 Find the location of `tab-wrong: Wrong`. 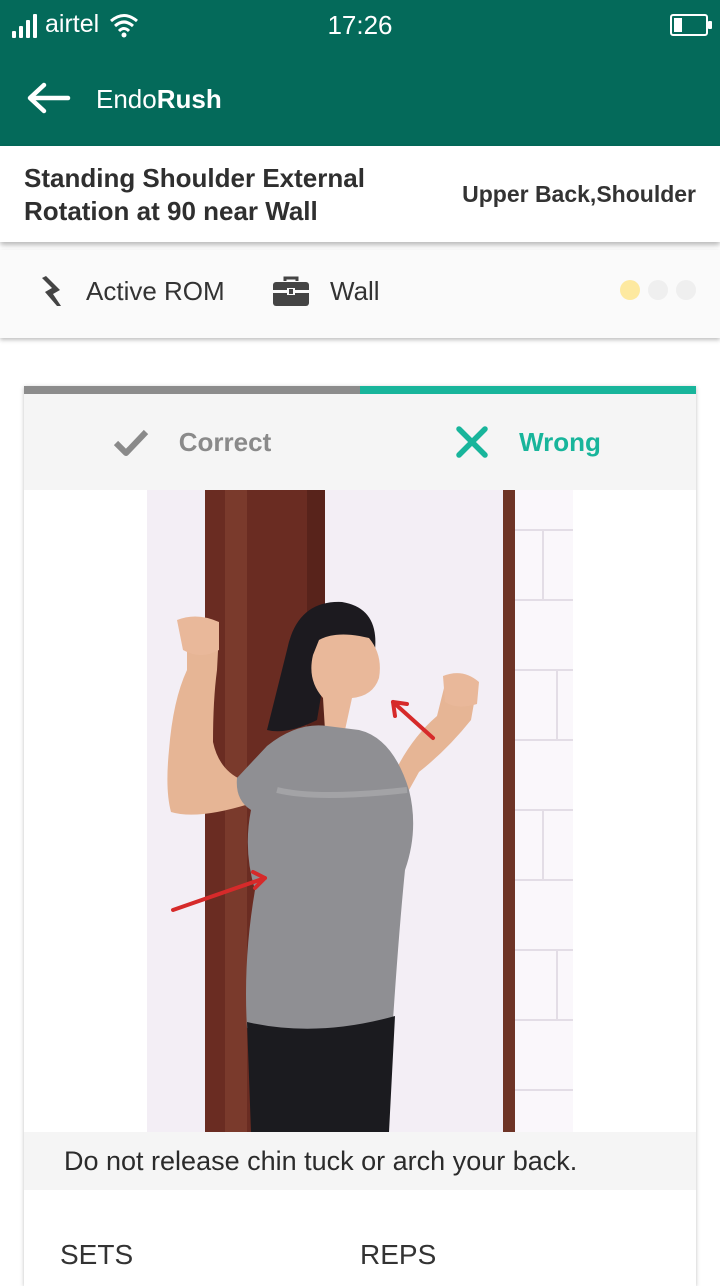

tab-wrong: Wrong is located at coordinates (528, 438).